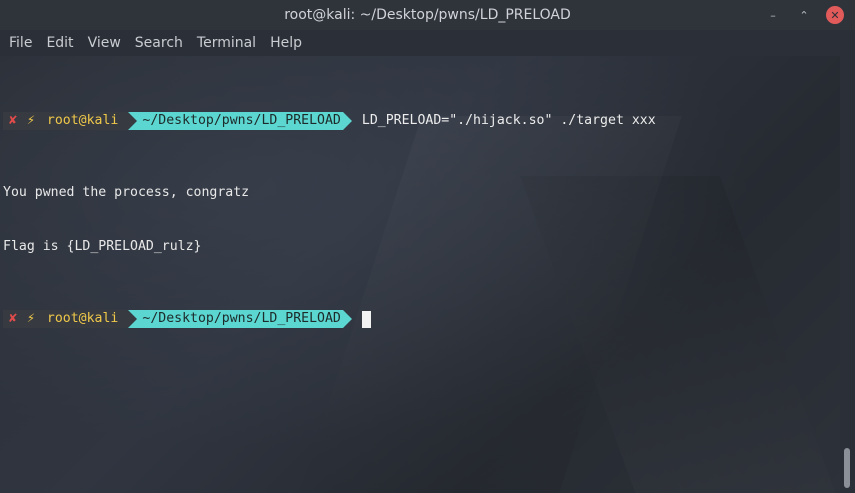 This screenshot has width=855, height=493. Describe the element at coordinates (427, 43) in the screenshot. I see `menu-bar: File Edit View Search Terminal Help` at that location.